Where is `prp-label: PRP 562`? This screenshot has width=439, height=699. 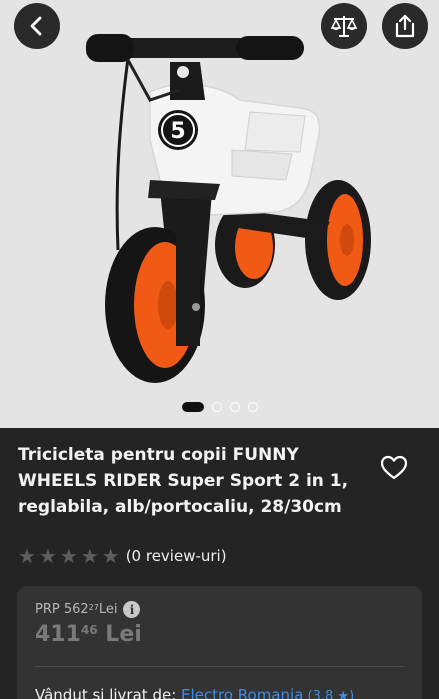
prp-label: PRP 562 is located at coordinates (62, 609).